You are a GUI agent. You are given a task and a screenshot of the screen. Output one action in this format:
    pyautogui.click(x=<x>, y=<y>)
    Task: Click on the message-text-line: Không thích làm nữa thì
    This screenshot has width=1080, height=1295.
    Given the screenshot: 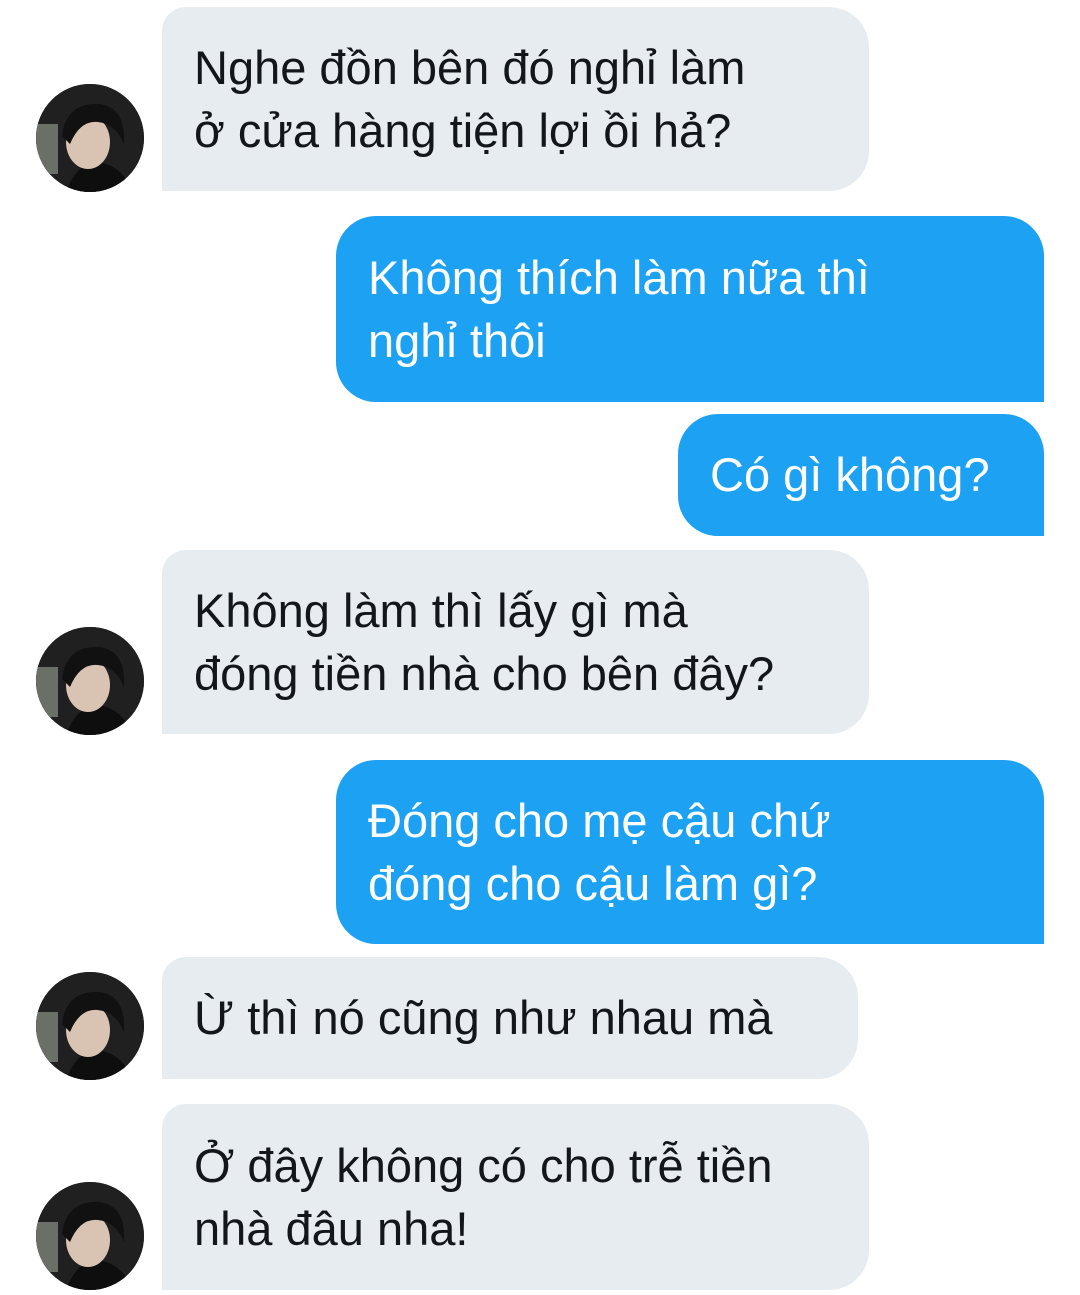 What is the action you would take?
    pyautogui.click(x=619, y=277)
    